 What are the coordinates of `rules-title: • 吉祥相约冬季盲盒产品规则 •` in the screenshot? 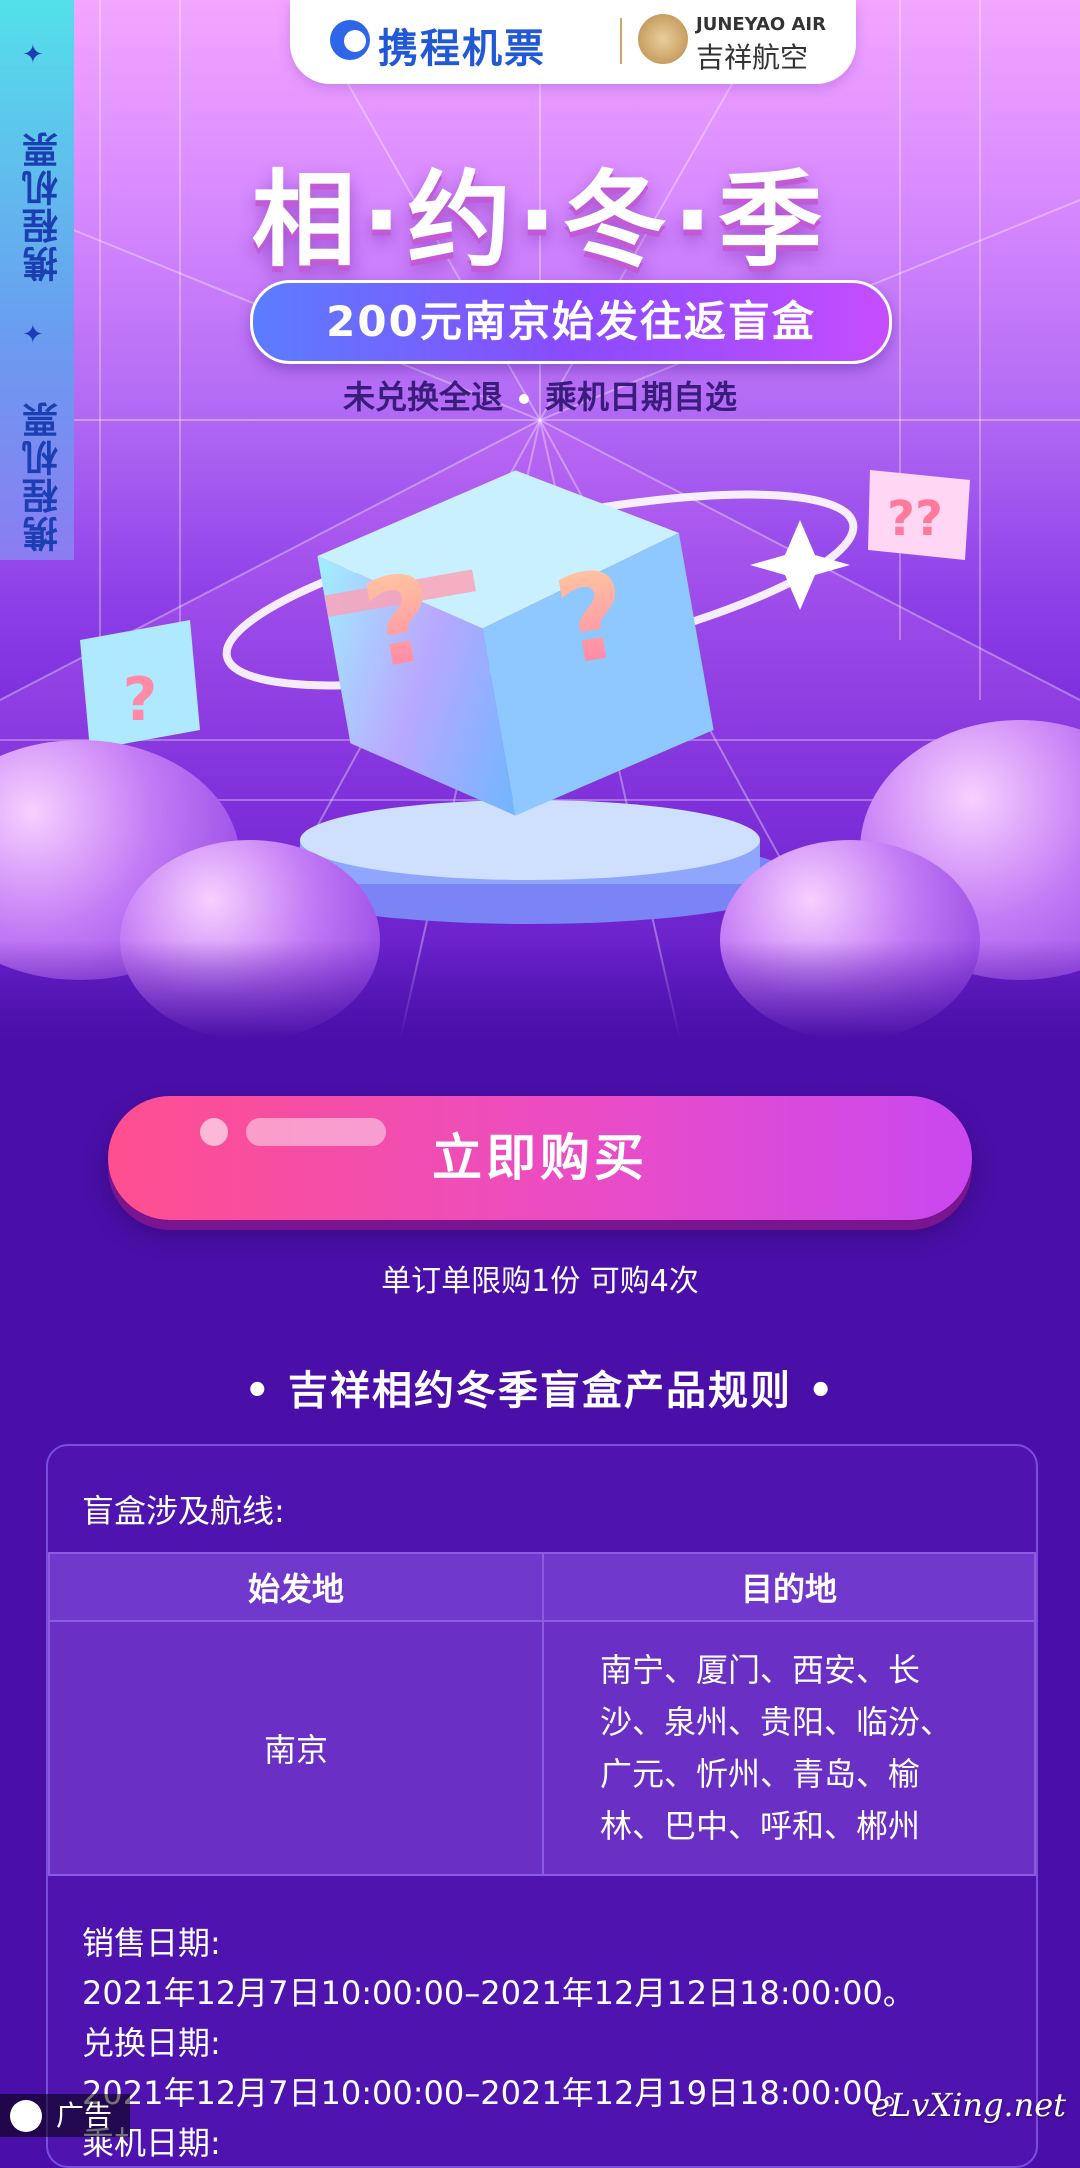 It's located at (540, 1391).